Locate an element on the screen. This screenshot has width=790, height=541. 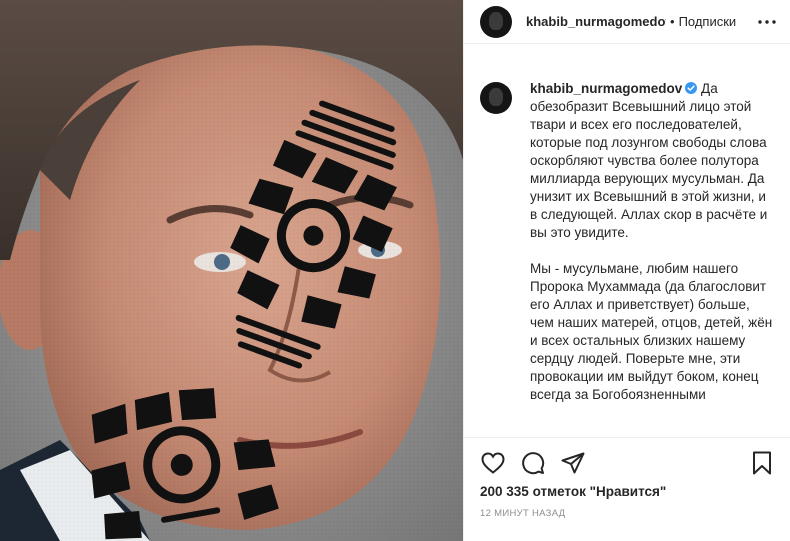
avatar is located at coordinates (496, 21).